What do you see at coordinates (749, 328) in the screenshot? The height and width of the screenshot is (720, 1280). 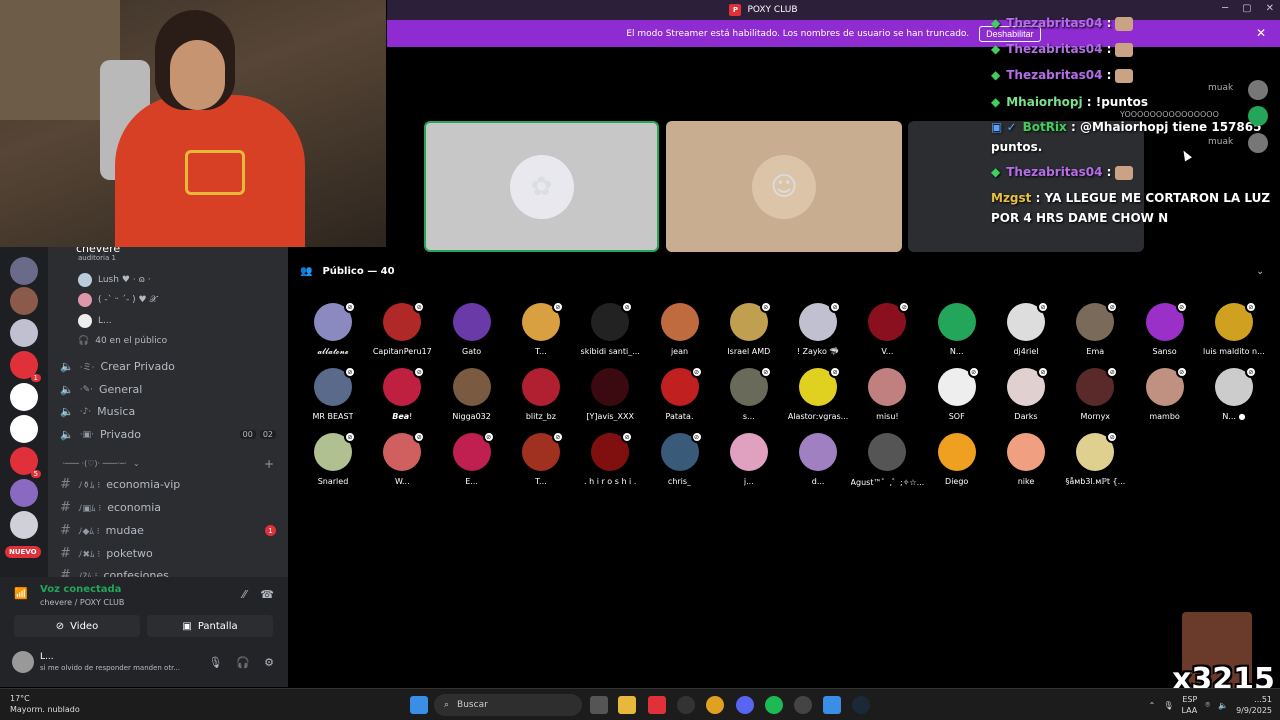 I see `audience-member: ⊘ Israel AMD` at bounding box center [749, 328].